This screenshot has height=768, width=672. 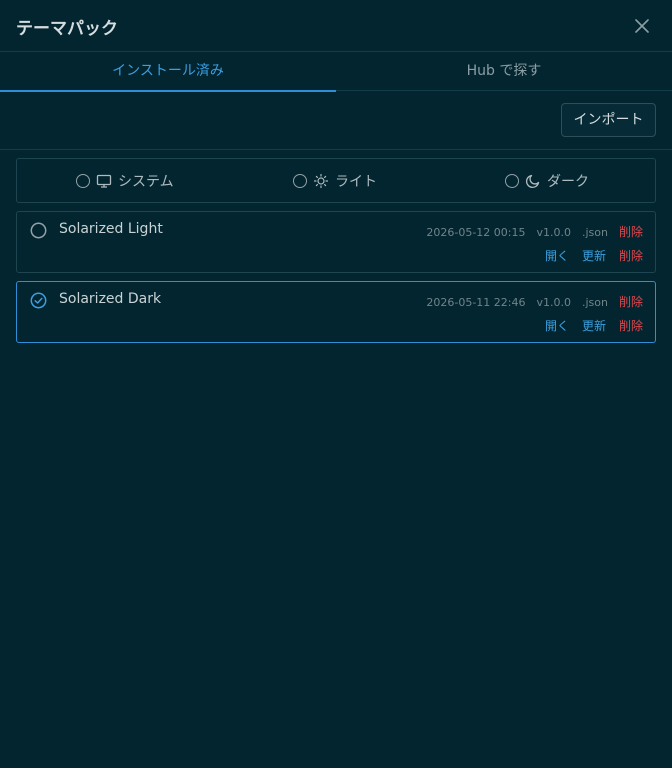 What do you see at coordinates (476, 232) in the screenshot?
I see `theme-date: 2026-05-12 00:15` at bounding box center [476, 232].